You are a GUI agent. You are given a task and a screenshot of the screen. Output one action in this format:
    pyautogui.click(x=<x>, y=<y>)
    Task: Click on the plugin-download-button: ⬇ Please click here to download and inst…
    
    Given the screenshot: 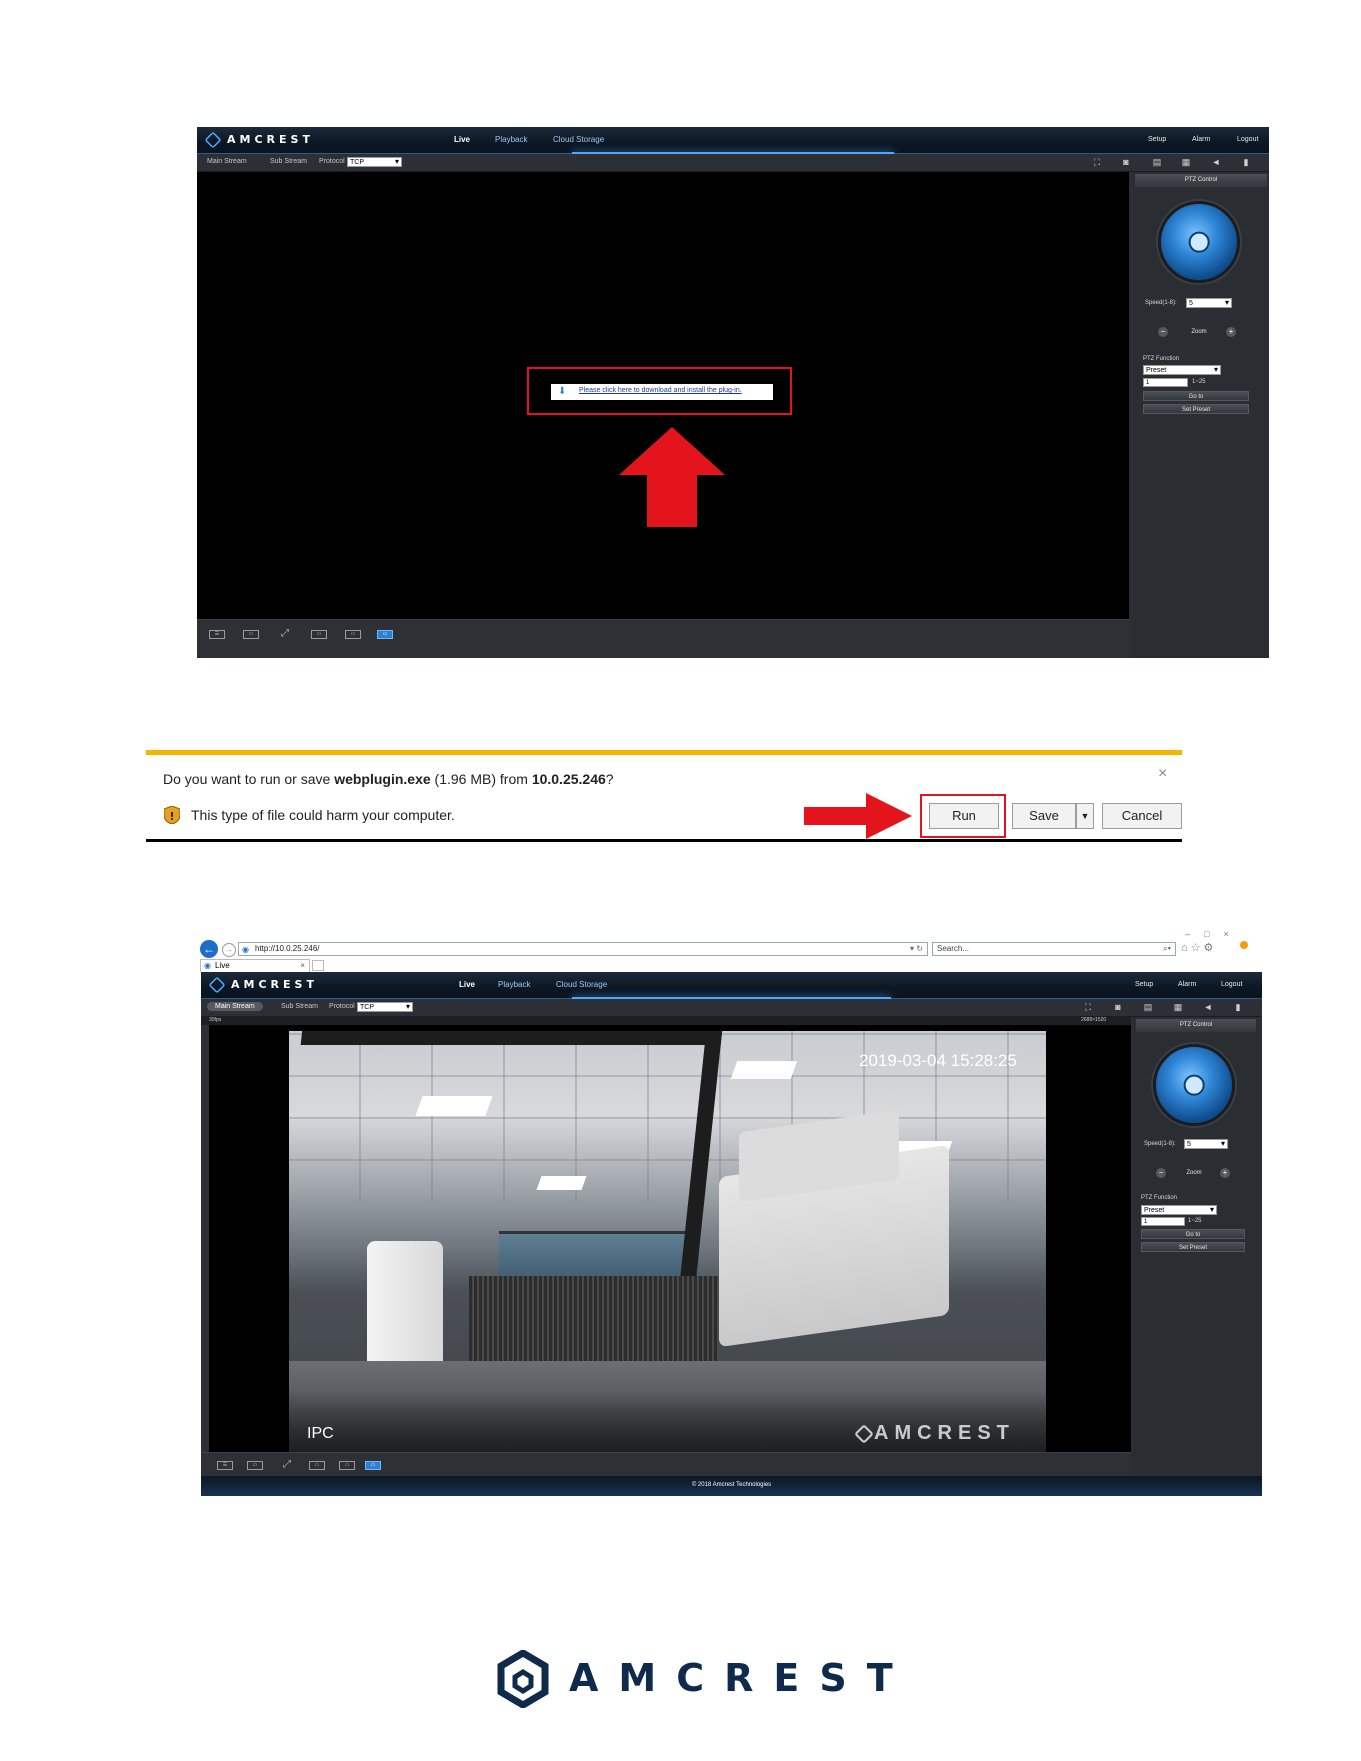 What is the action you would take?
    pyautogui.click(x=662, y=392)
    